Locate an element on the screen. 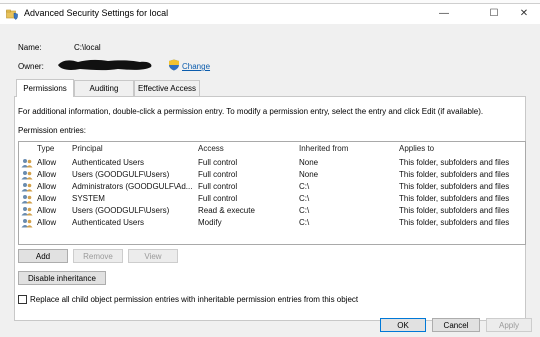 The height and width of the screenshot is (337, 540). tab-auditing: Auditing is located at coordinates (104, 88).